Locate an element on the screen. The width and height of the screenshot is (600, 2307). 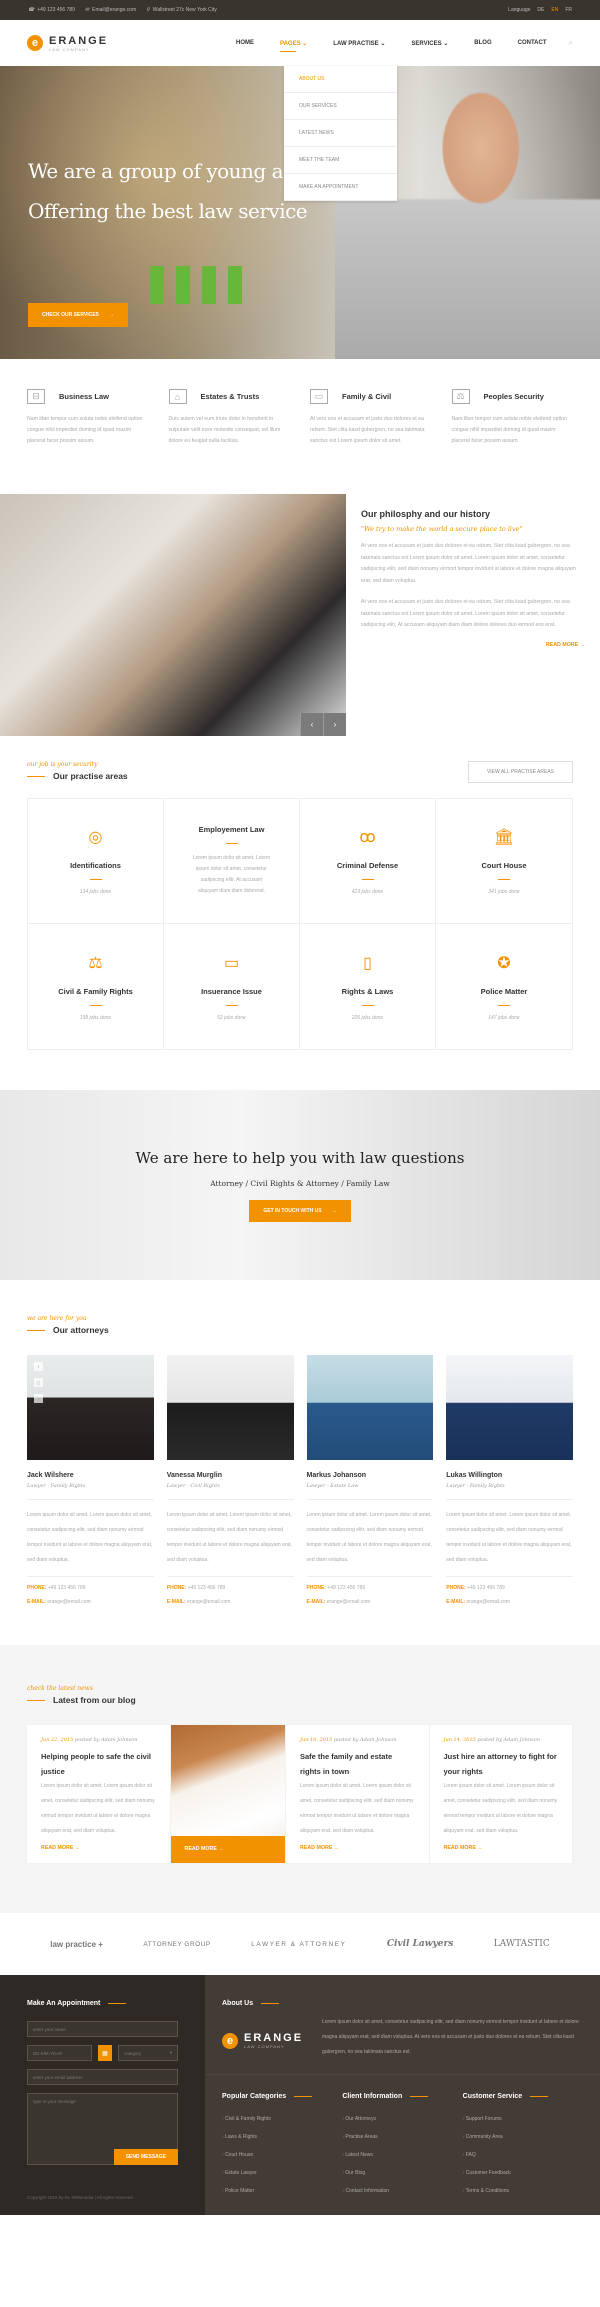
nav-pages: PAGES ⌄ is located at coordinates (294, 46).